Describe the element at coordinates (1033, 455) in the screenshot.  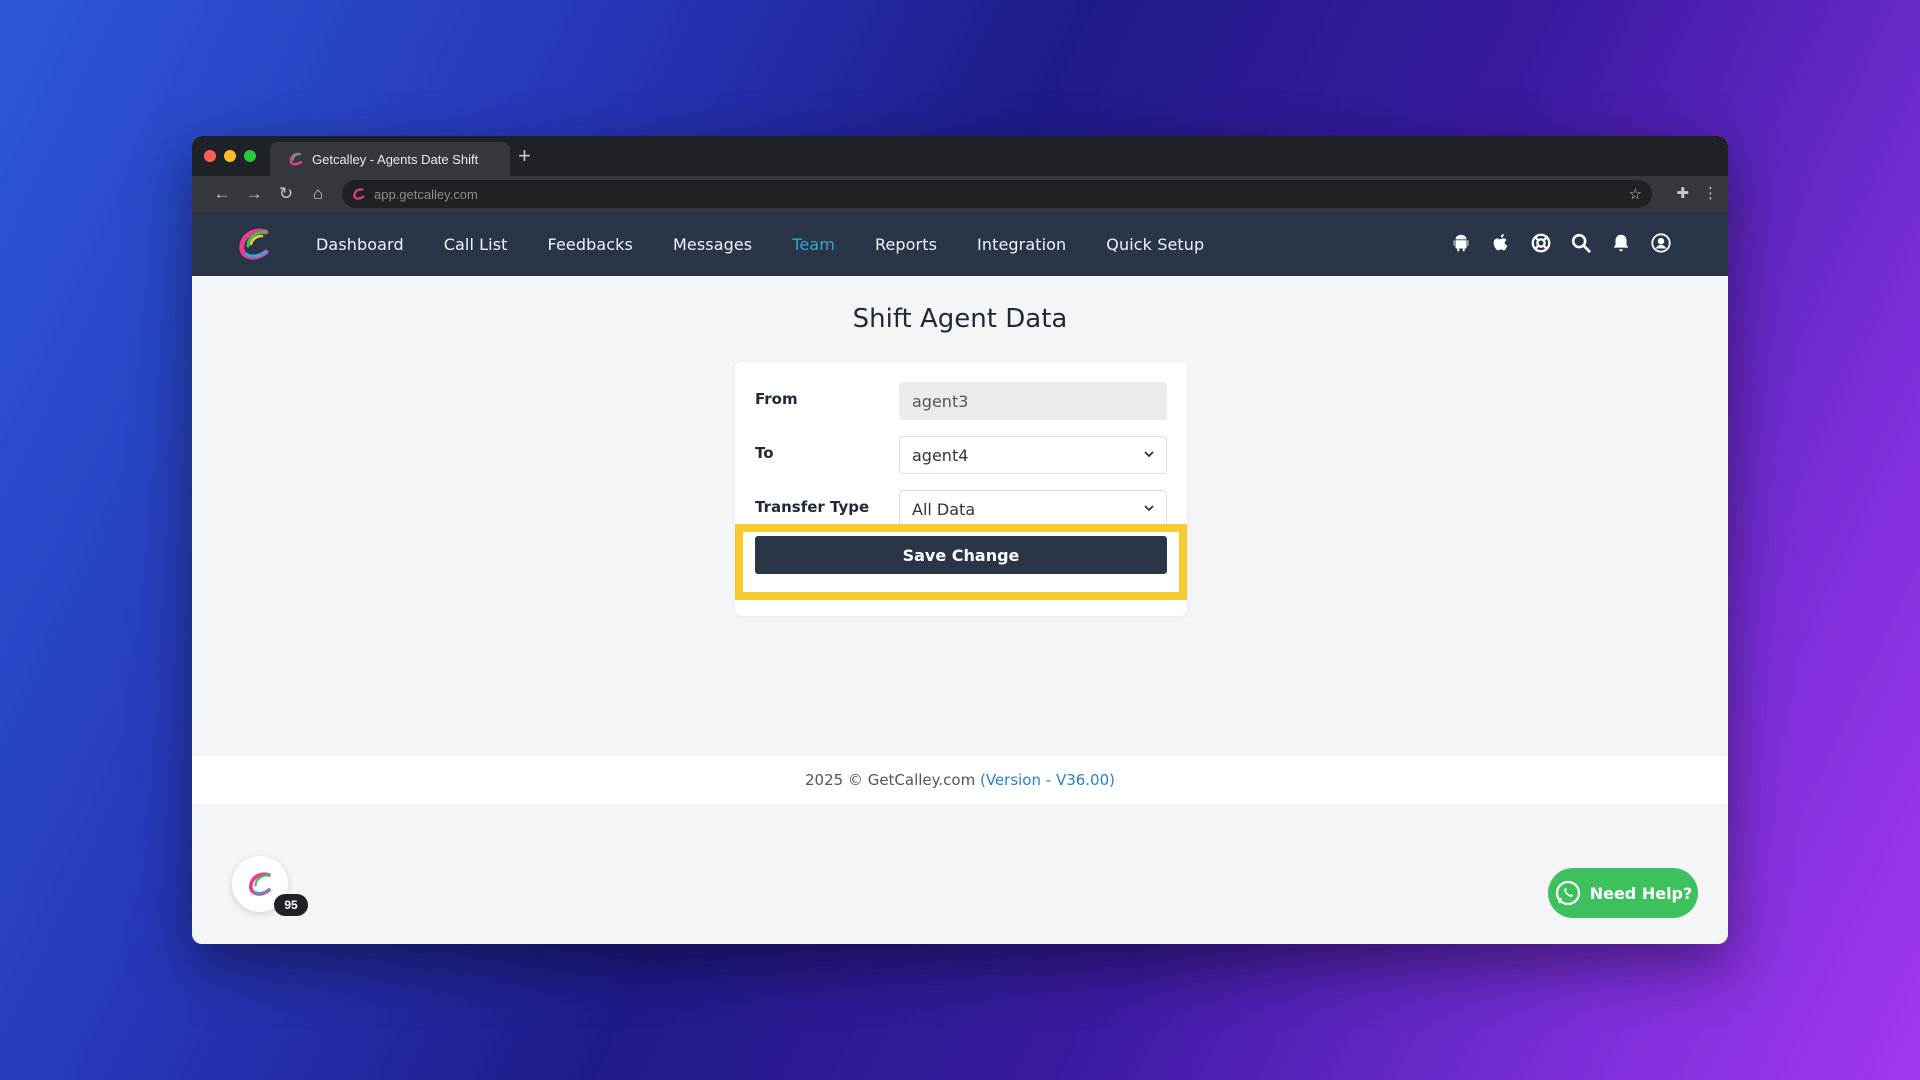
I see `to-select: agent4` at that location.